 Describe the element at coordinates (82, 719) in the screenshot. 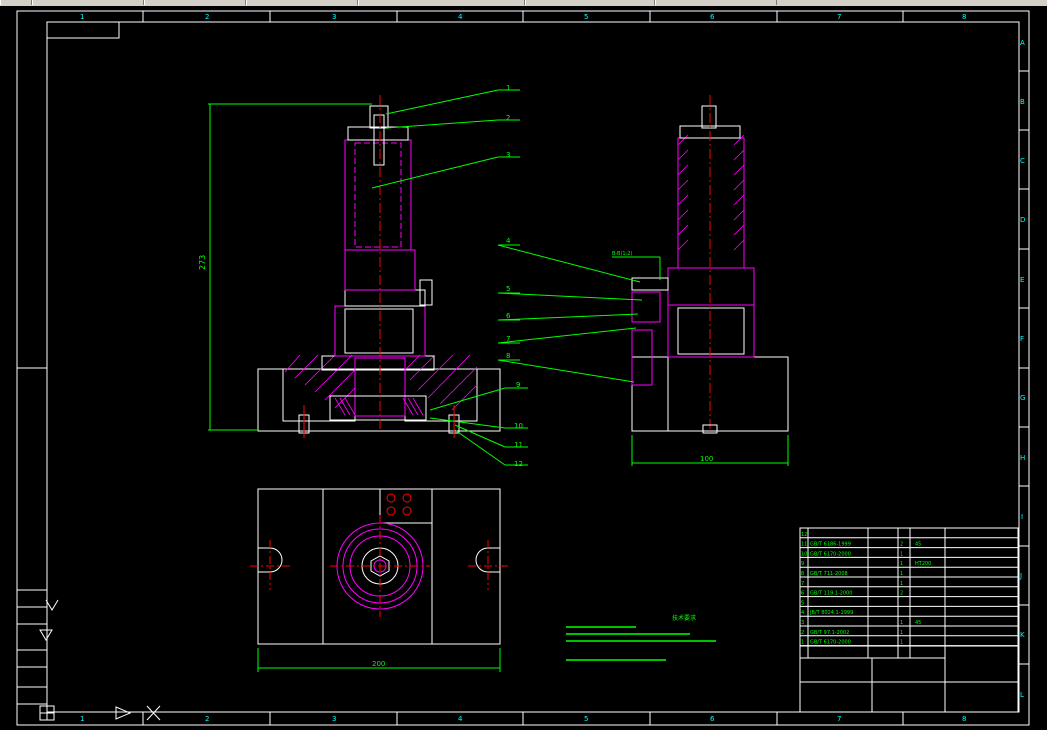

I see `col-label-bottom: 1` at that location.